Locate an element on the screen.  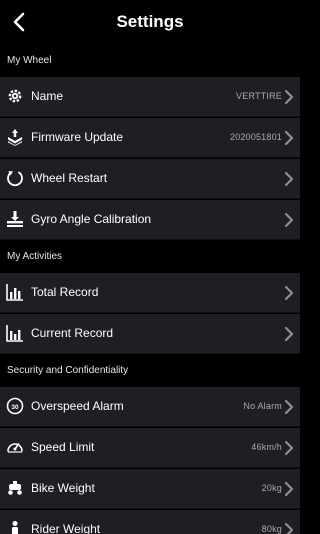
restart-icon is located at coordinates (15, 179).